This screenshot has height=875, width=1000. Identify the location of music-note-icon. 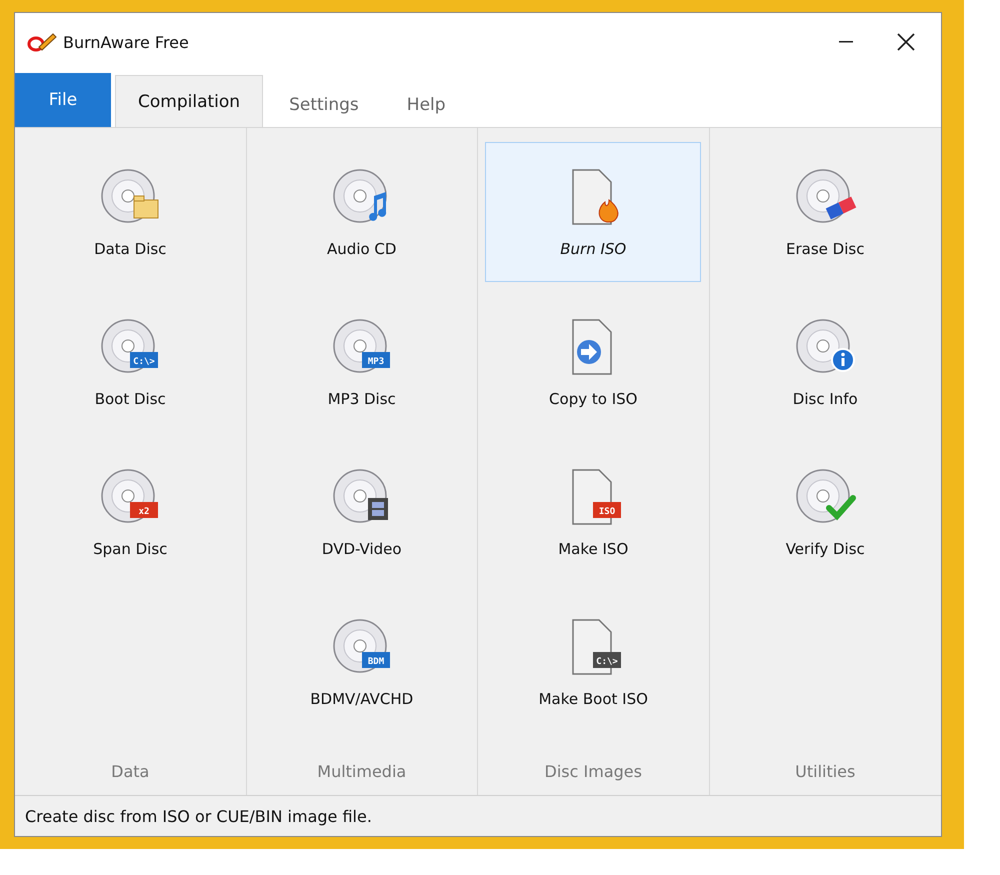
(377, 206).